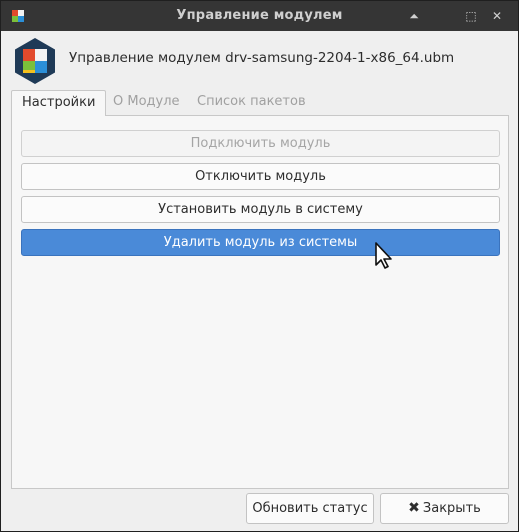 The image size is (519, 532). What do you see at coordinates (414, 508) in the screenshot?
I see `close-icon: ✖` at bounding box center [414, 508].